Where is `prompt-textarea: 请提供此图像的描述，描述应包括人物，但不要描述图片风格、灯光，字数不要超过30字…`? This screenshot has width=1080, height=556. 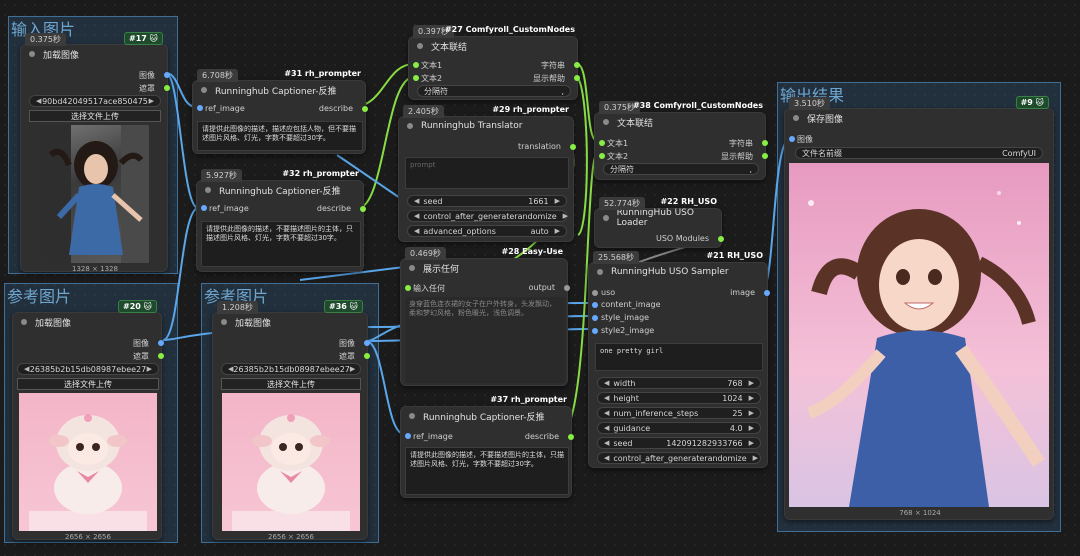 prompt-textarea: 请提供此图像的描述，描述应包括人物，但不要描述图片风格、灯光，字数不要超过30字… is located at coordinates (280, 136).